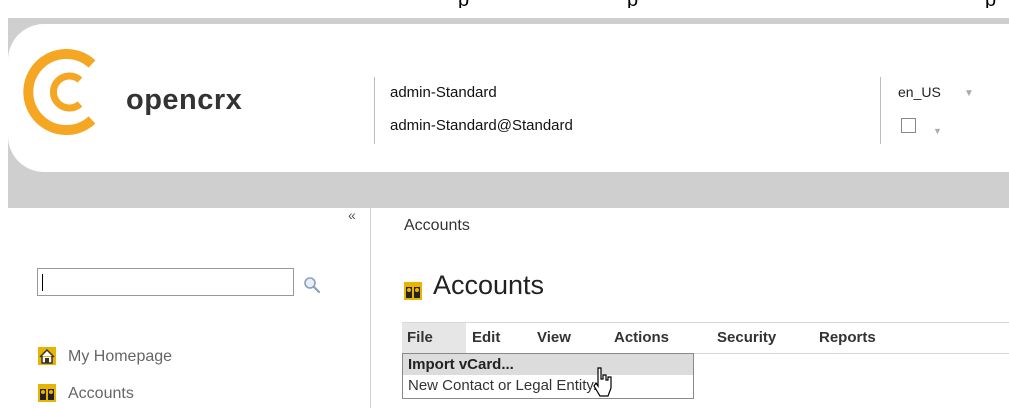  What do you see at coordinates (641, 337) in the screenshot?
I see `menu-actions: Actions` at bounding box center [641, 337].